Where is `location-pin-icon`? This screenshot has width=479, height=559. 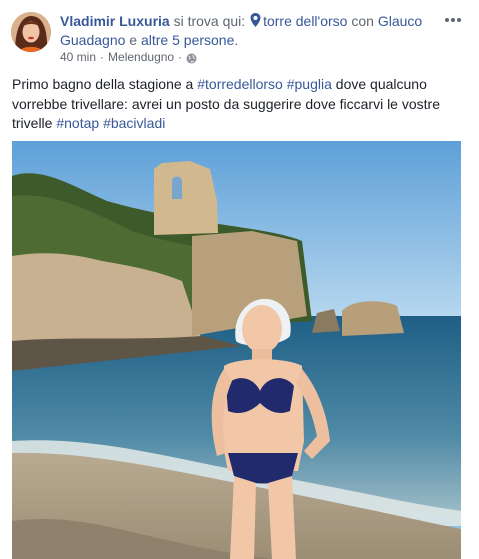 location-pin-icon is located at coordinates (255, 20).